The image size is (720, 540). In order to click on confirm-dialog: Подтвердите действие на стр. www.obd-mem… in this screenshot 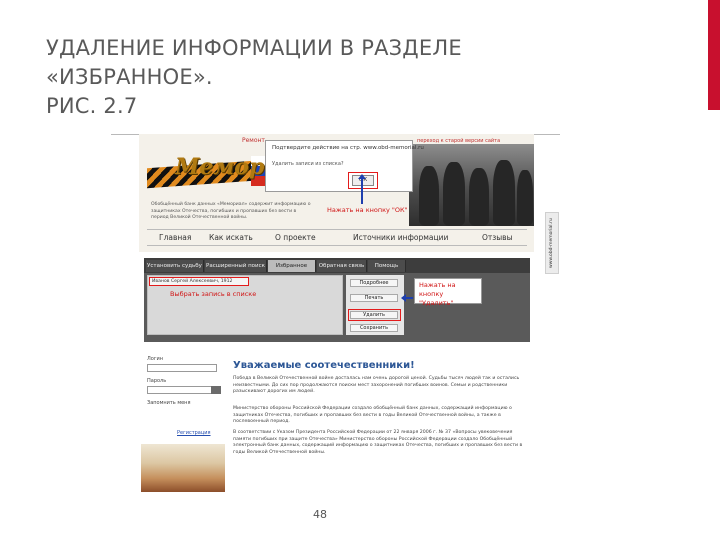, I will do `click(344, 166)`.